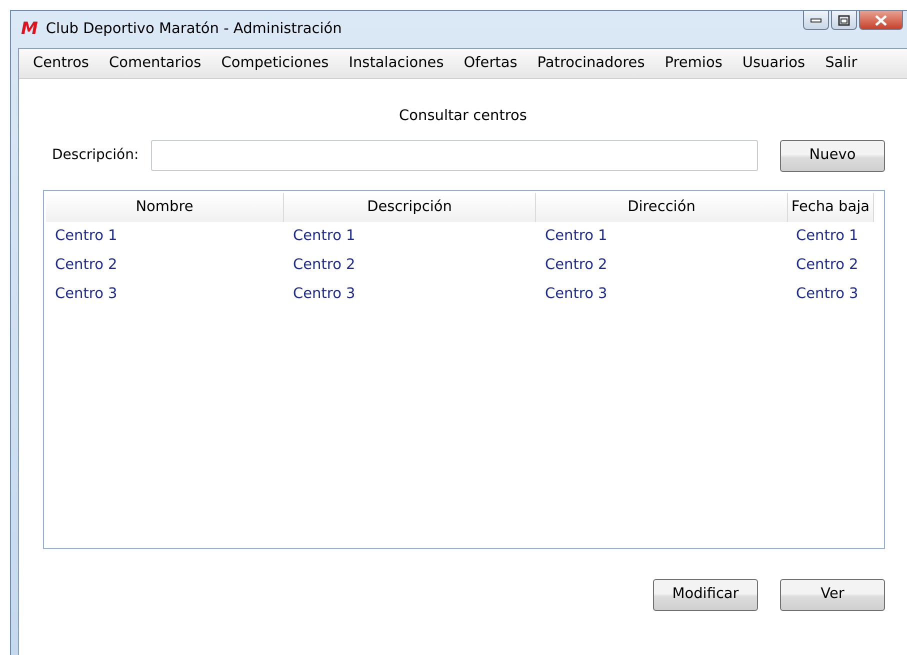 This screenshot has height=655, width=907. I want to click on modify-button: Modificar, so click(705, 594).